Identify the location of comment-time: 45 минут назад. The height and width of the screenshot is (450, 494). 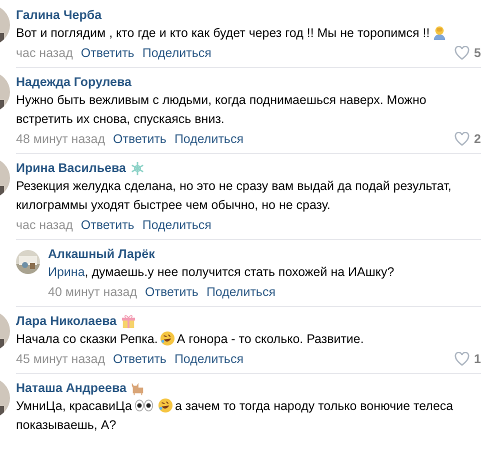
(60, 359).